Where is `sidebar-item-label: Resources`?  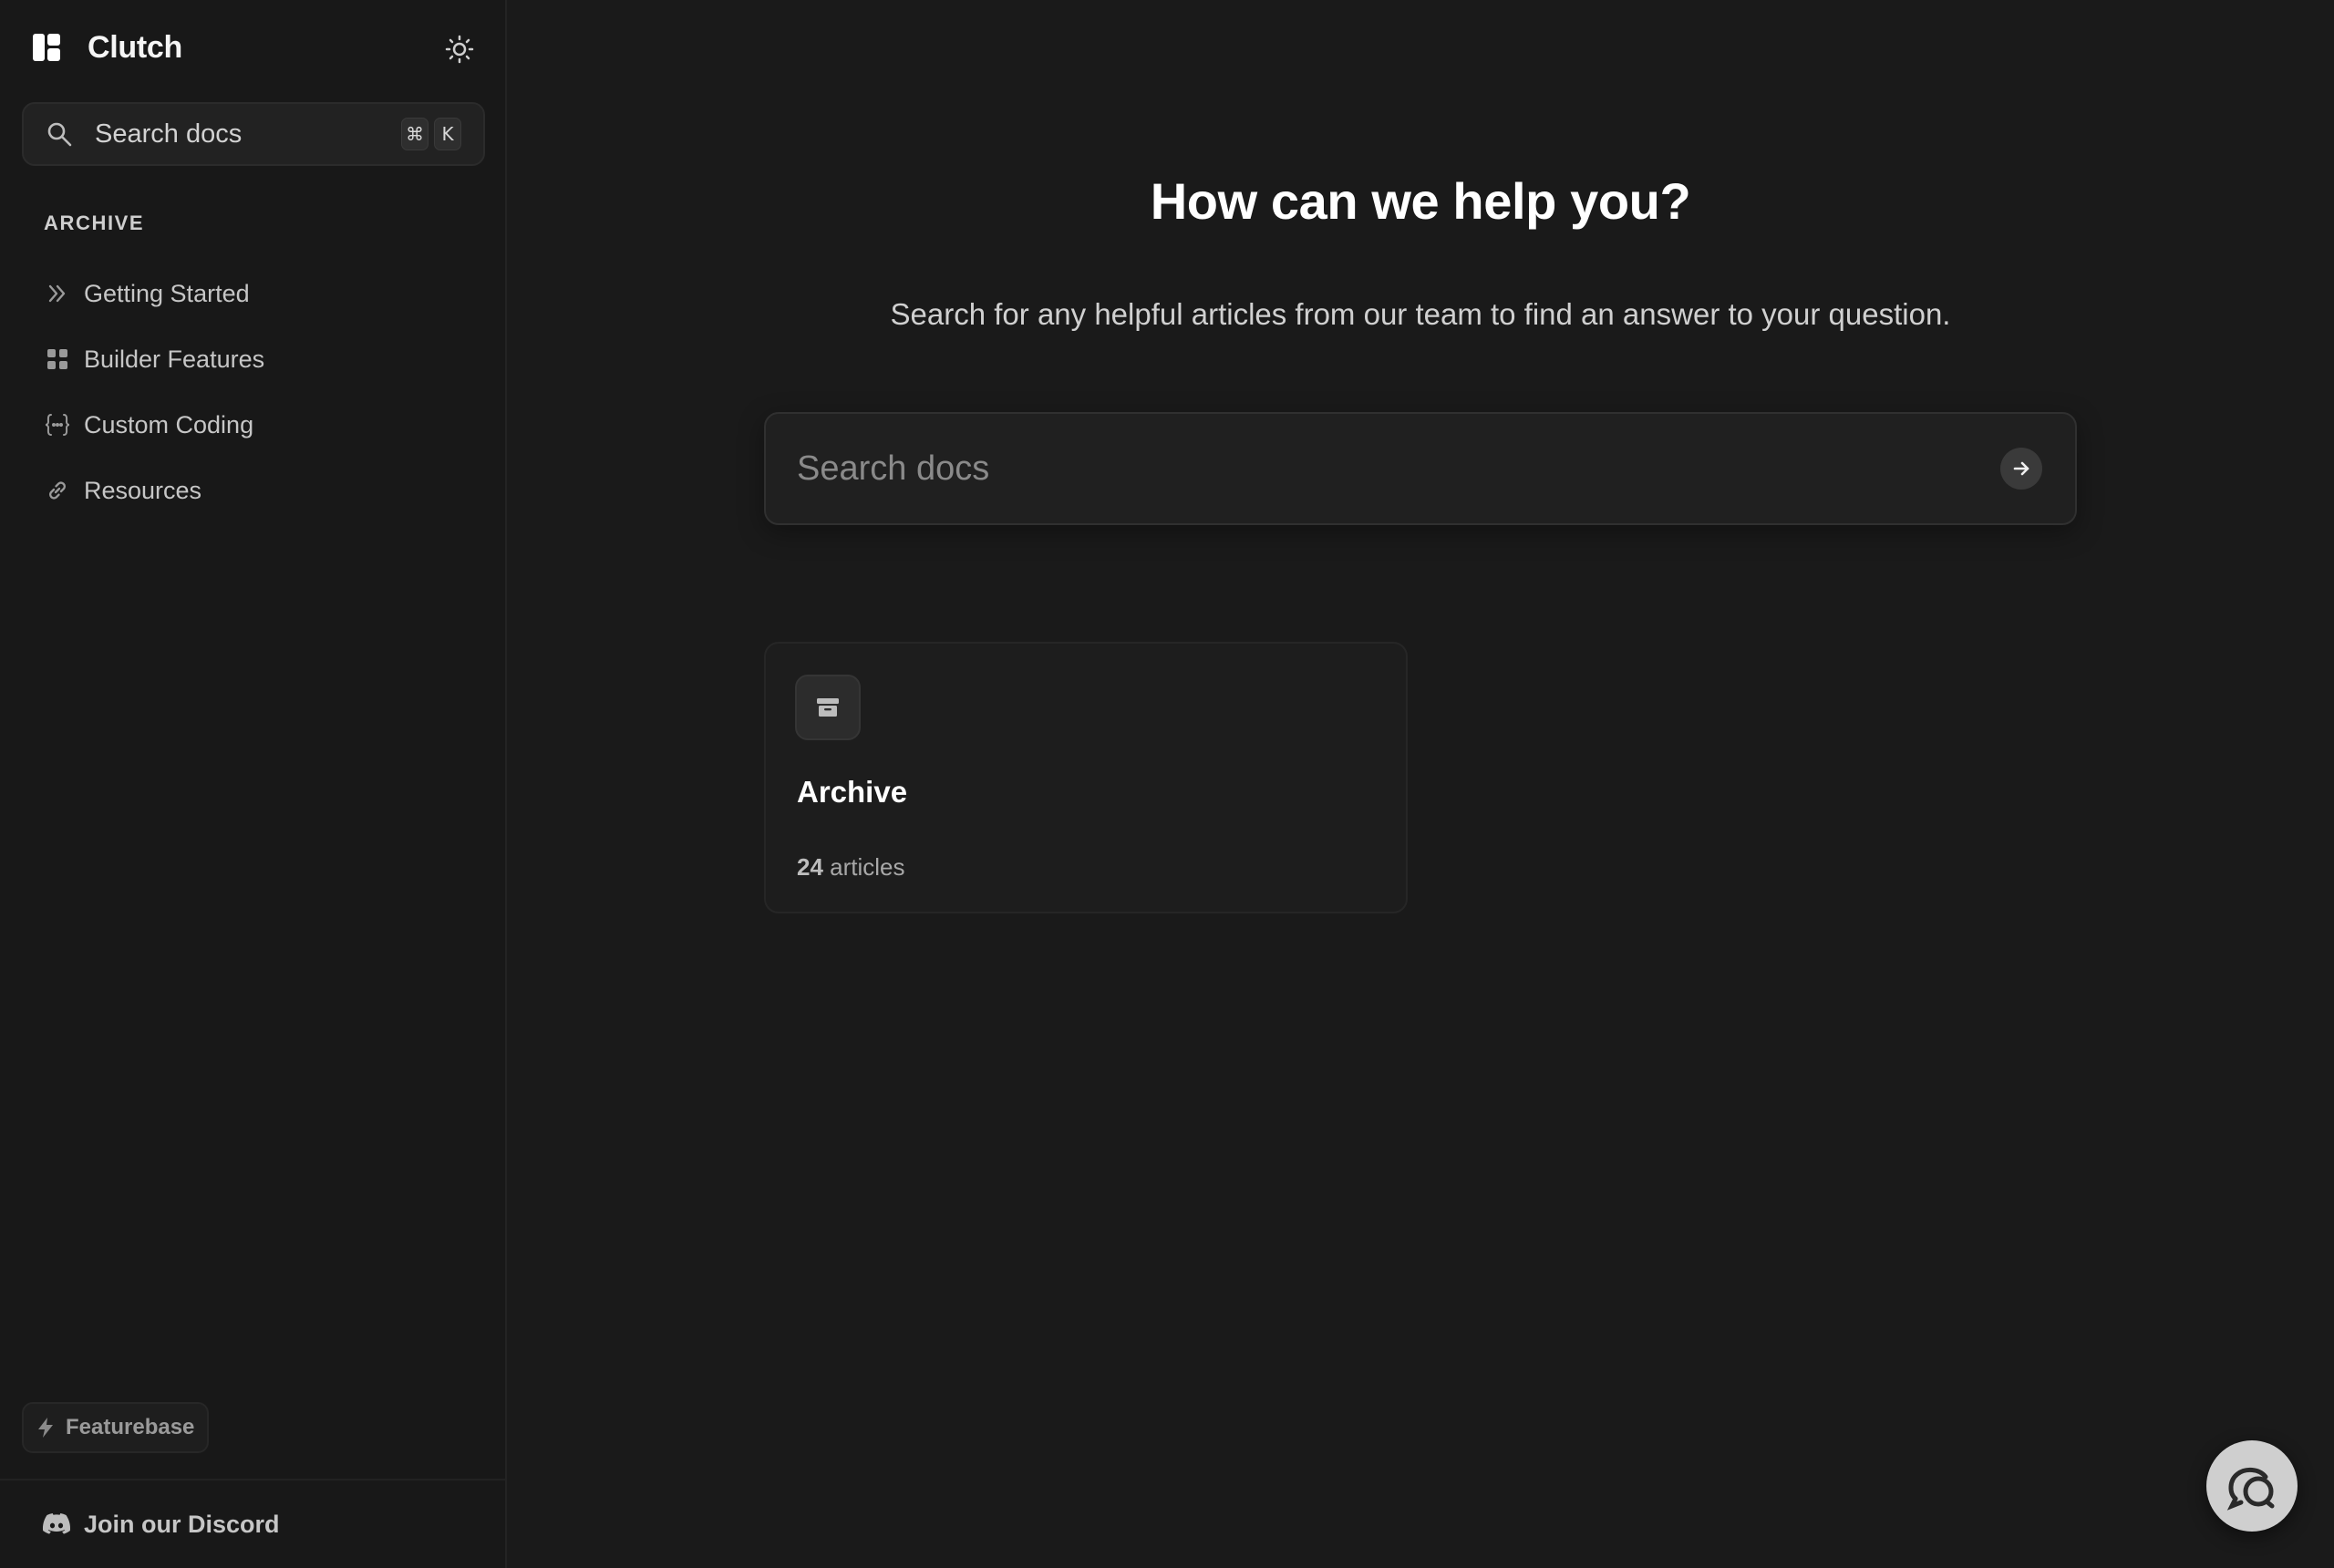
sidebar-item-label: Resources is located at coordinates (143, 490).